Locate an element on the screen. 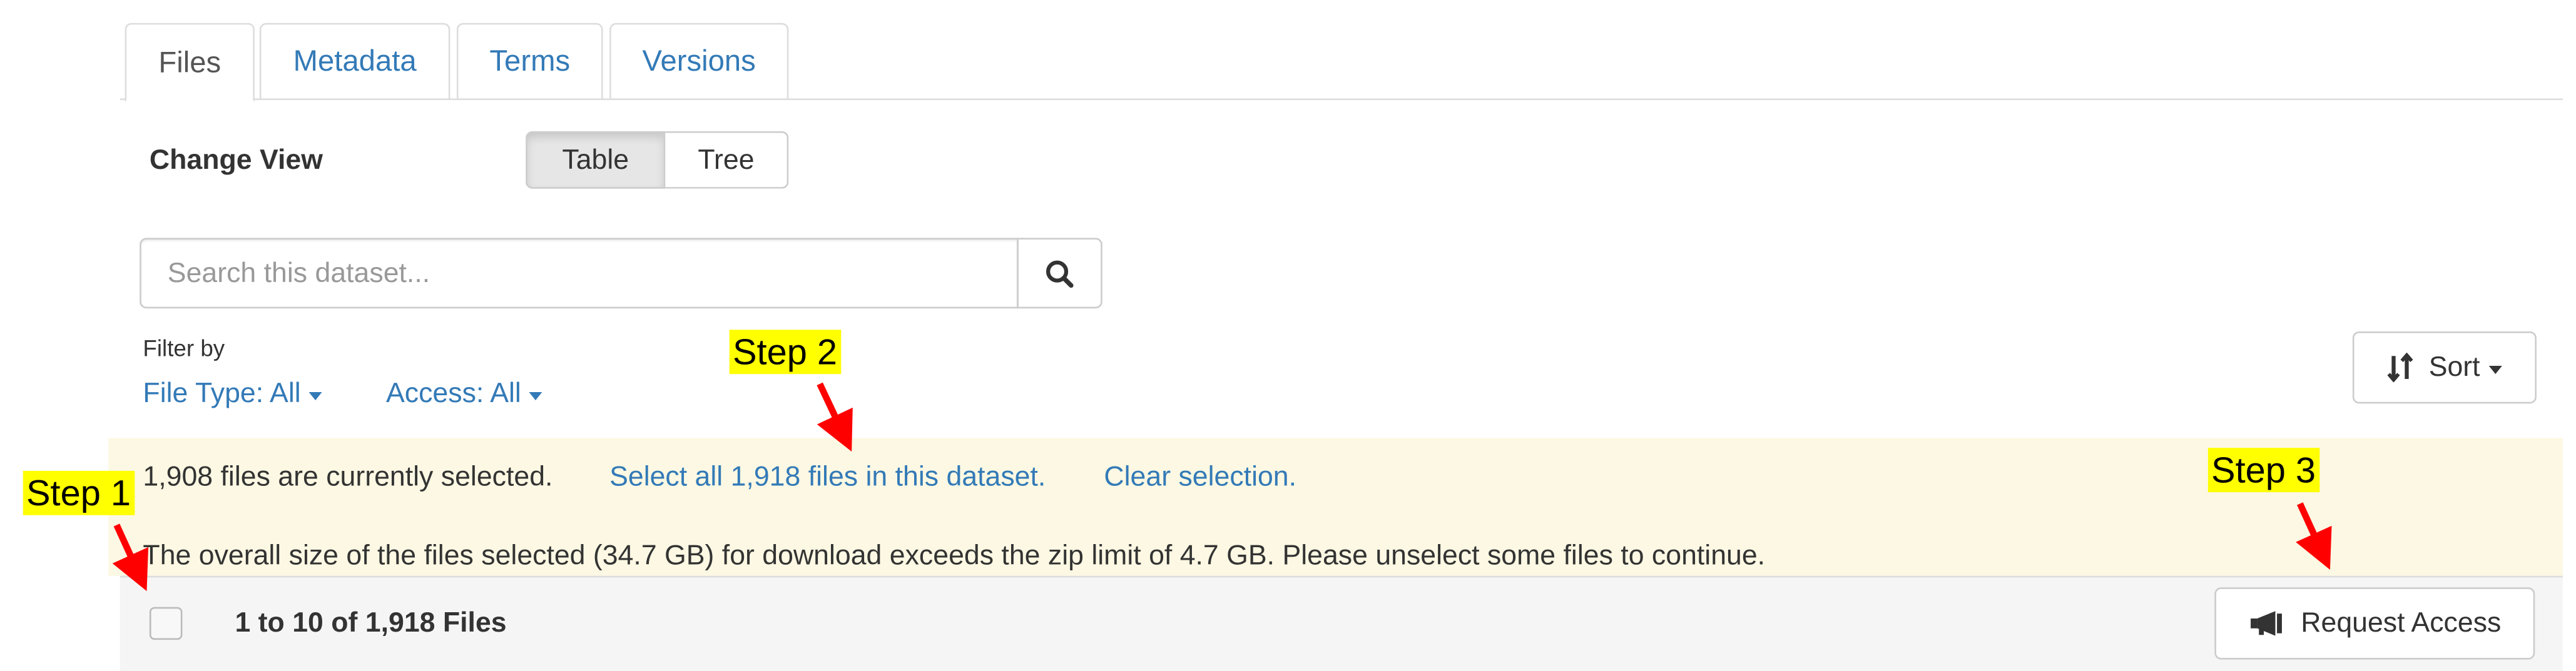 The width and height of the screenshot is (2576, 671). tab-files: Files is located at coordinates (190, 63).